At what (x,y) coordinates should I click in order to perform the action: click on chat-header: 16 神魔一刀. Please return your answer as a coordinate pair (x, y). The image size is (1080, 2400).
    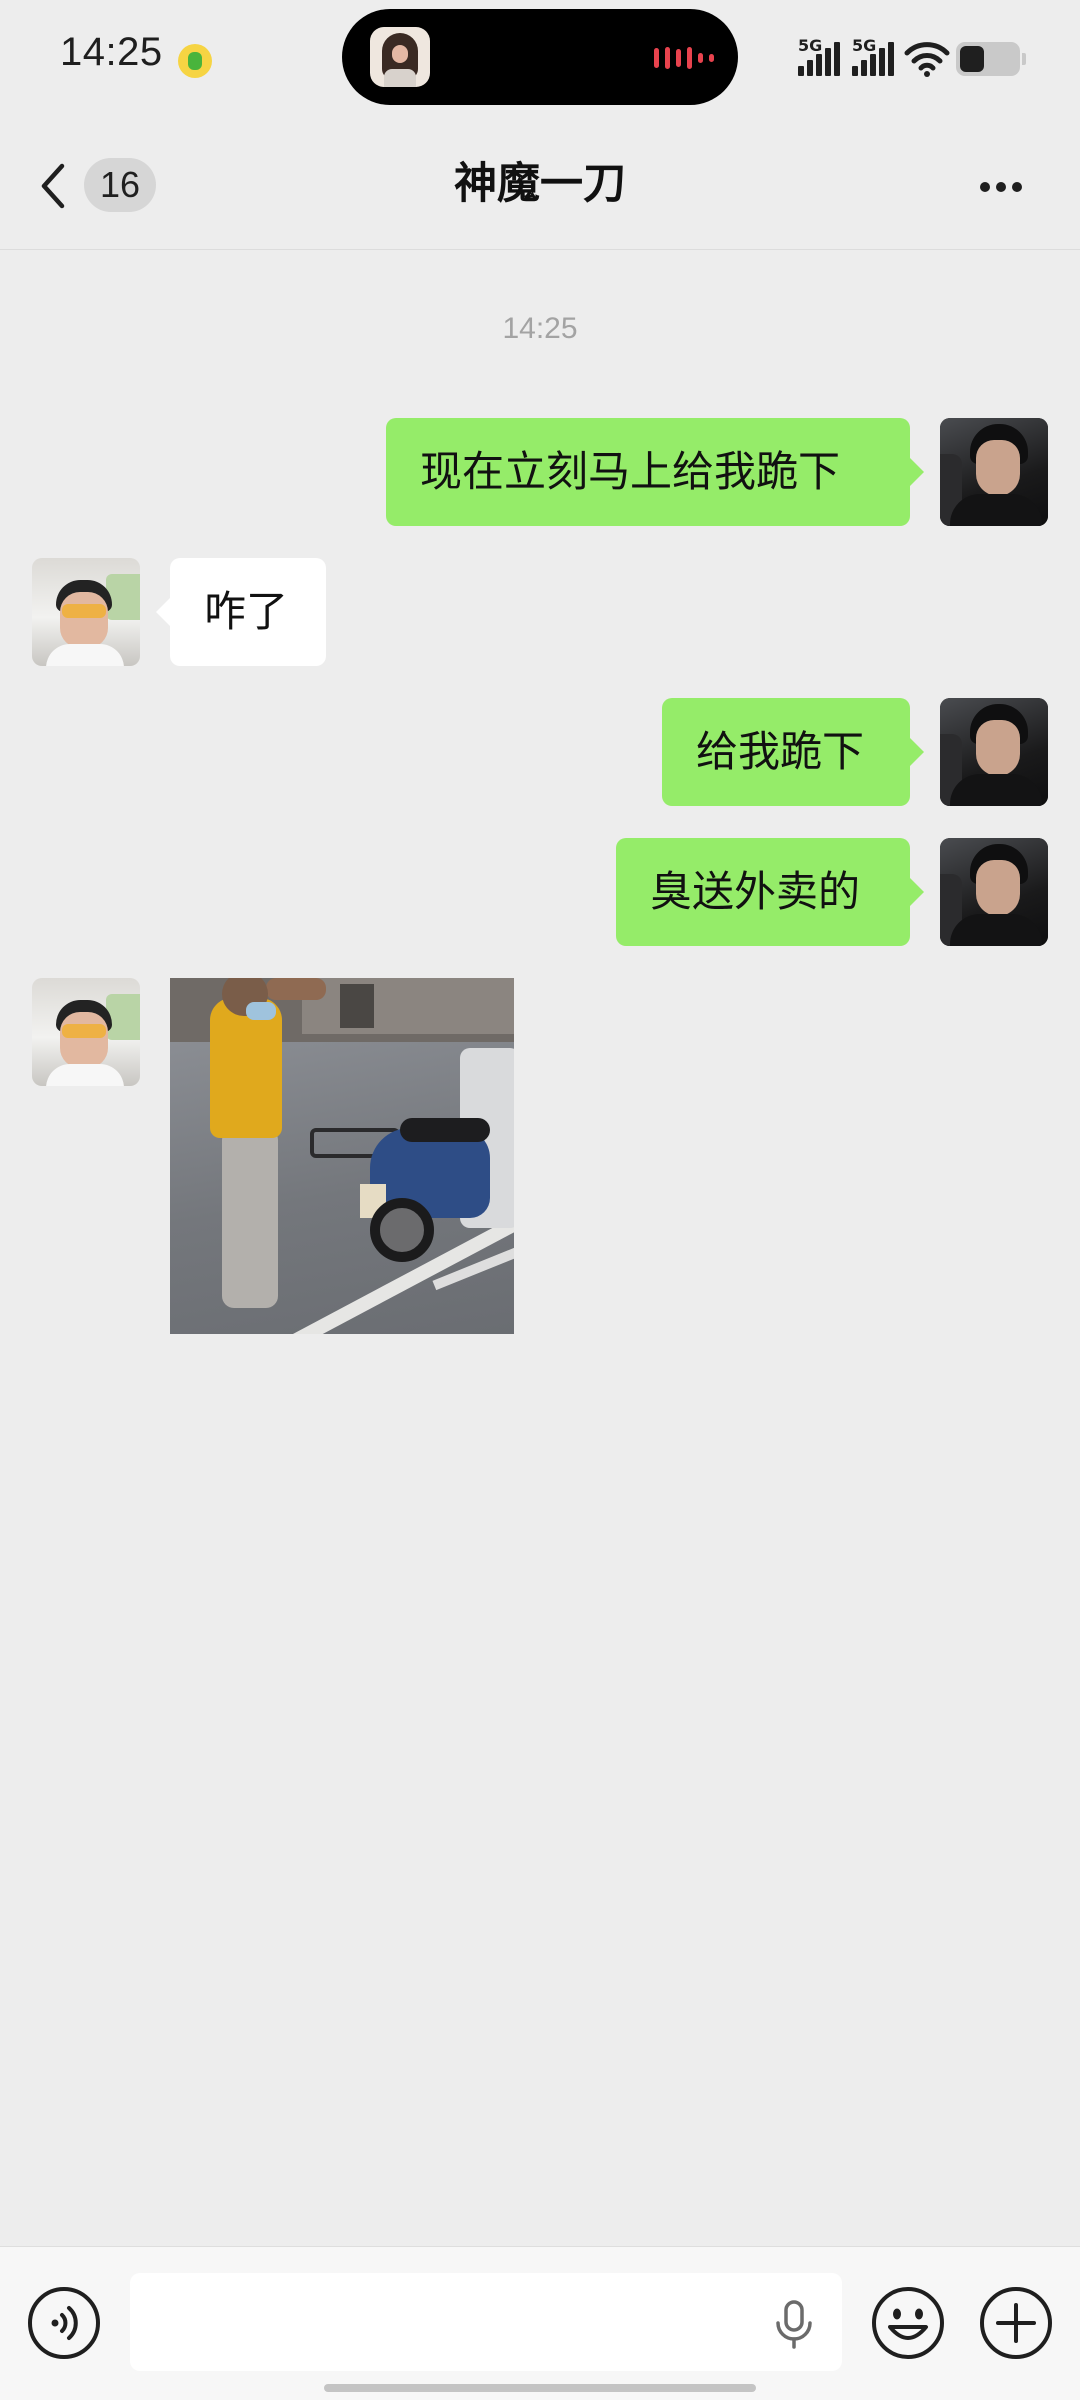
    Looking at the image, I should click on (540, 184).